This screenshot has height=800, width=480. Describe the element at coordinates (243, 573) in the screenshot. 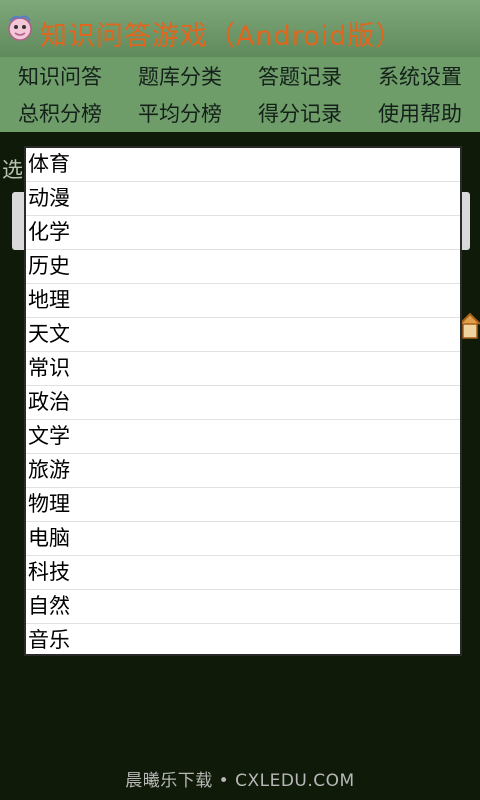

I see `list-item-technology: 科技` at that location.